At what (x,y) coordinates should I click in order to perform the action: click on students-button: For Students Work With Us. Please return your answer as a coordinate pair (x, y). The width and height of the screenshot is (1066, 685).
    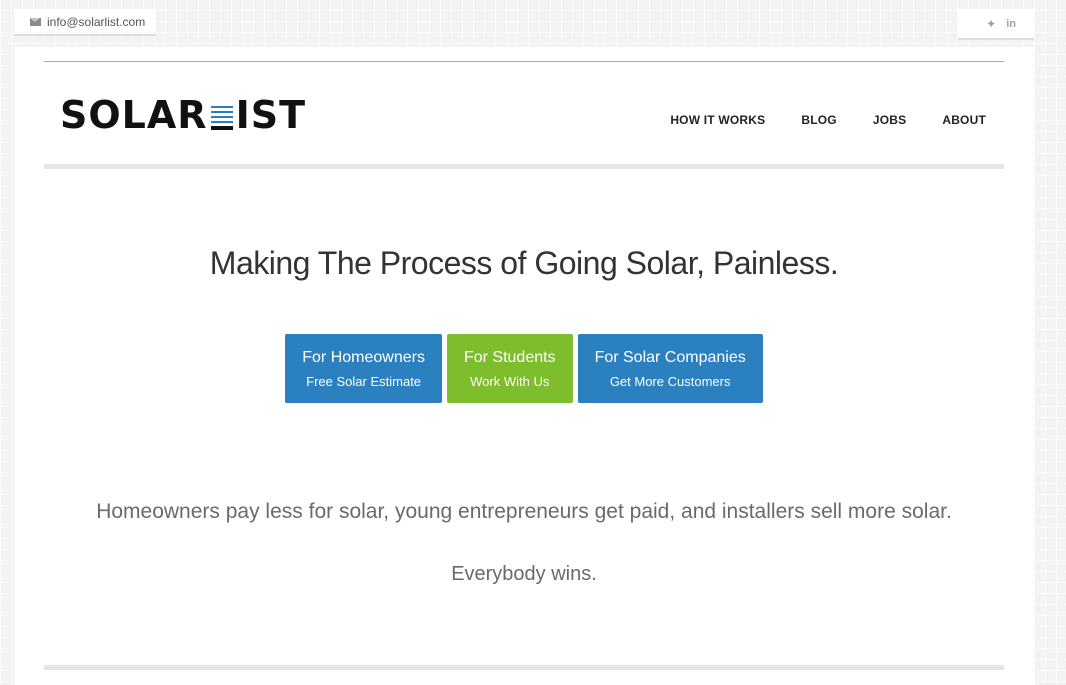
    Looking at the image, I should click on (509, 368).